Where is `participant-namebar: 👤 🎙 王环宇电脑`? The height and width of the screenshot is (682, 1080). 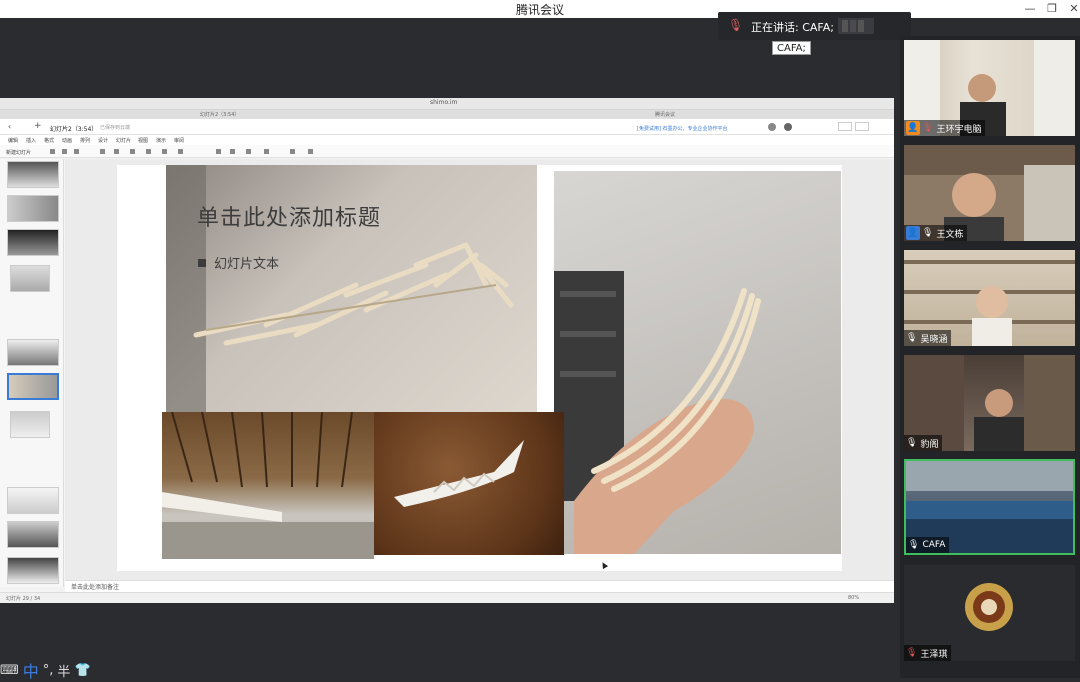 participant-namebar: 👤 🎙 王环宇电脑 is located at coordinates (945, 128).